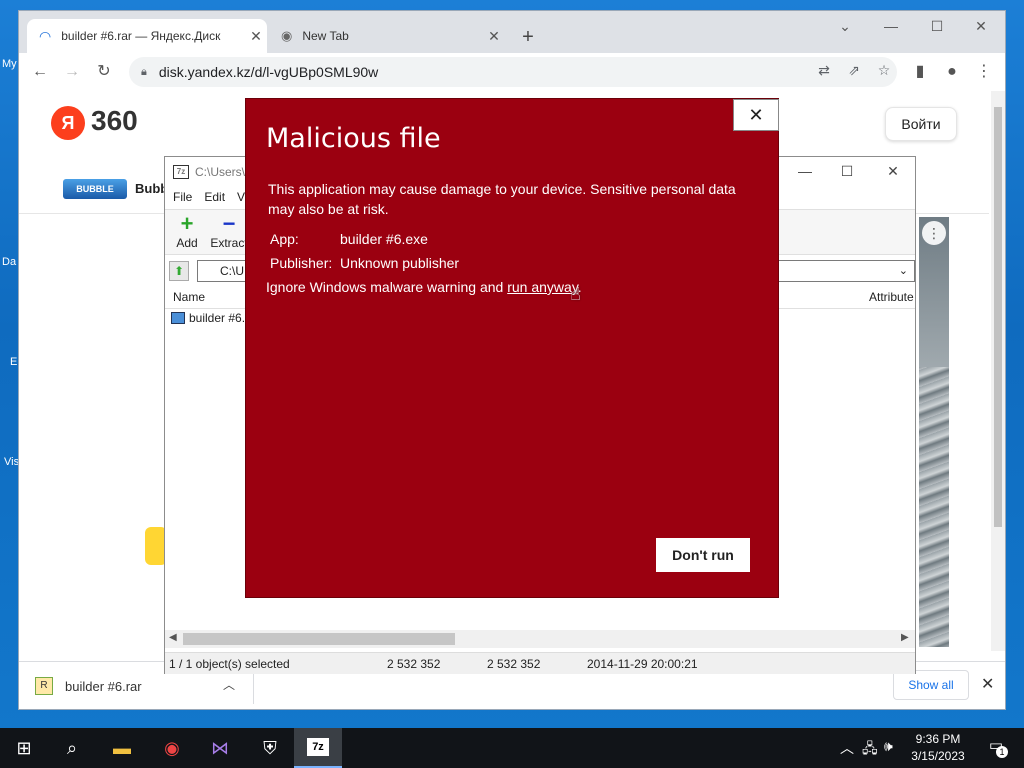  Describe the element at coordinates (996, 748) in the screenshot. I see `notification-center-icon: ▭ 1` at that location.